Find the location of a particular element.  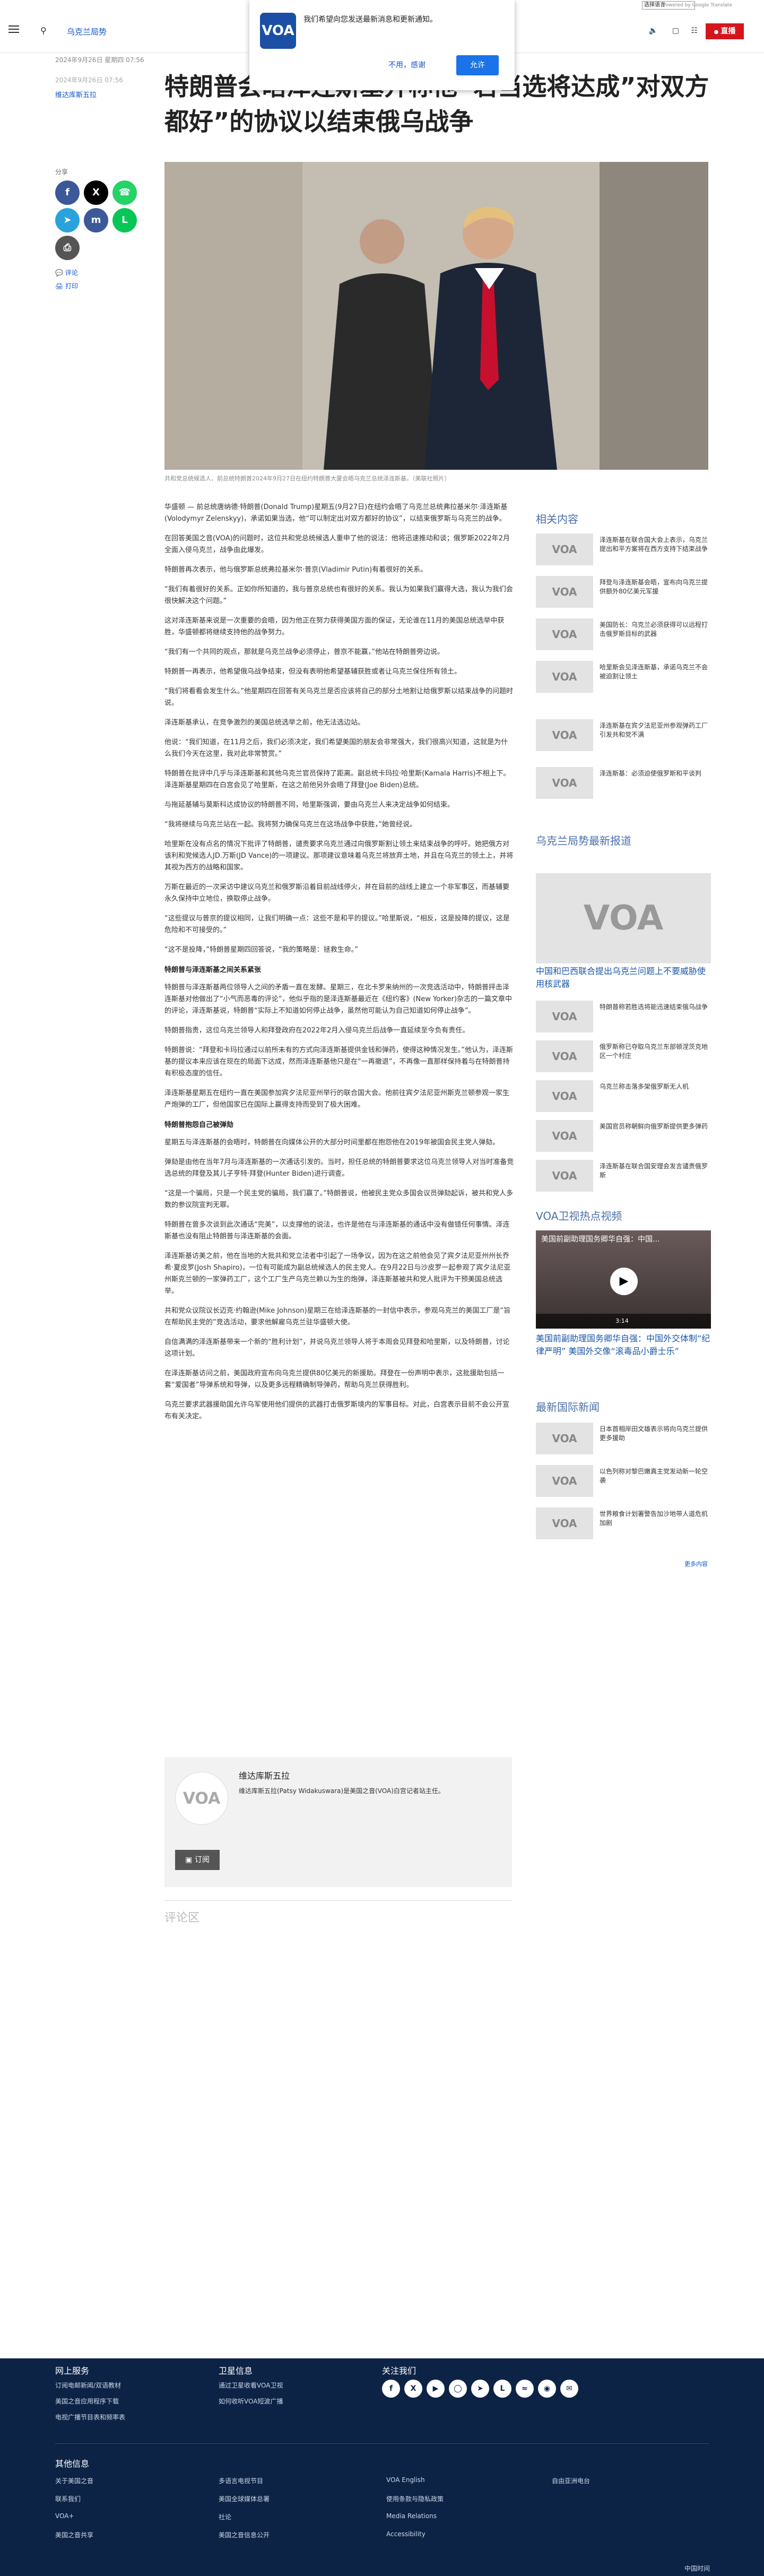

search-icon: ⚲ is located at coordinates (43, 31).